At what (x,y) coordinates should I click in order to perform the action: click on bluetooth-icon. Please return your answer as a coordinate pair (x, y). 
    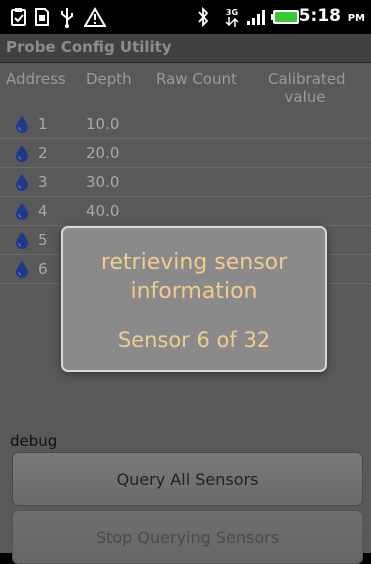
    Looking at the image, I should click on (203, 17).